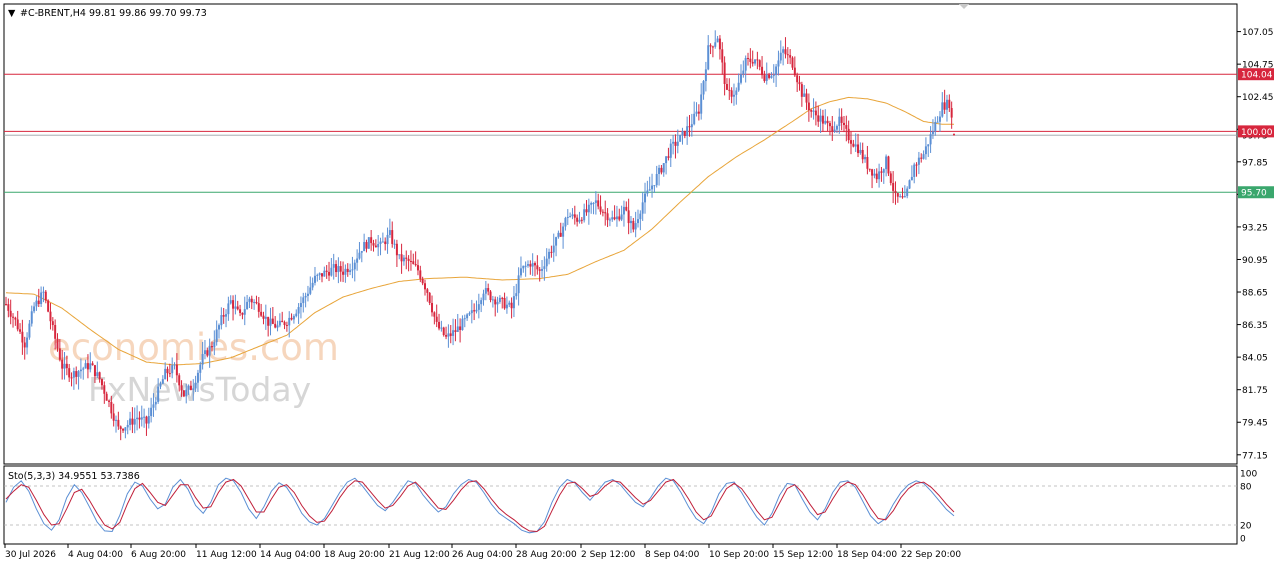 This screenshot has width=1280, height=571. Describe the element at coordinates (1246, 527) in the screenshot. I see `stochastic-axis-label: 20` at that location.